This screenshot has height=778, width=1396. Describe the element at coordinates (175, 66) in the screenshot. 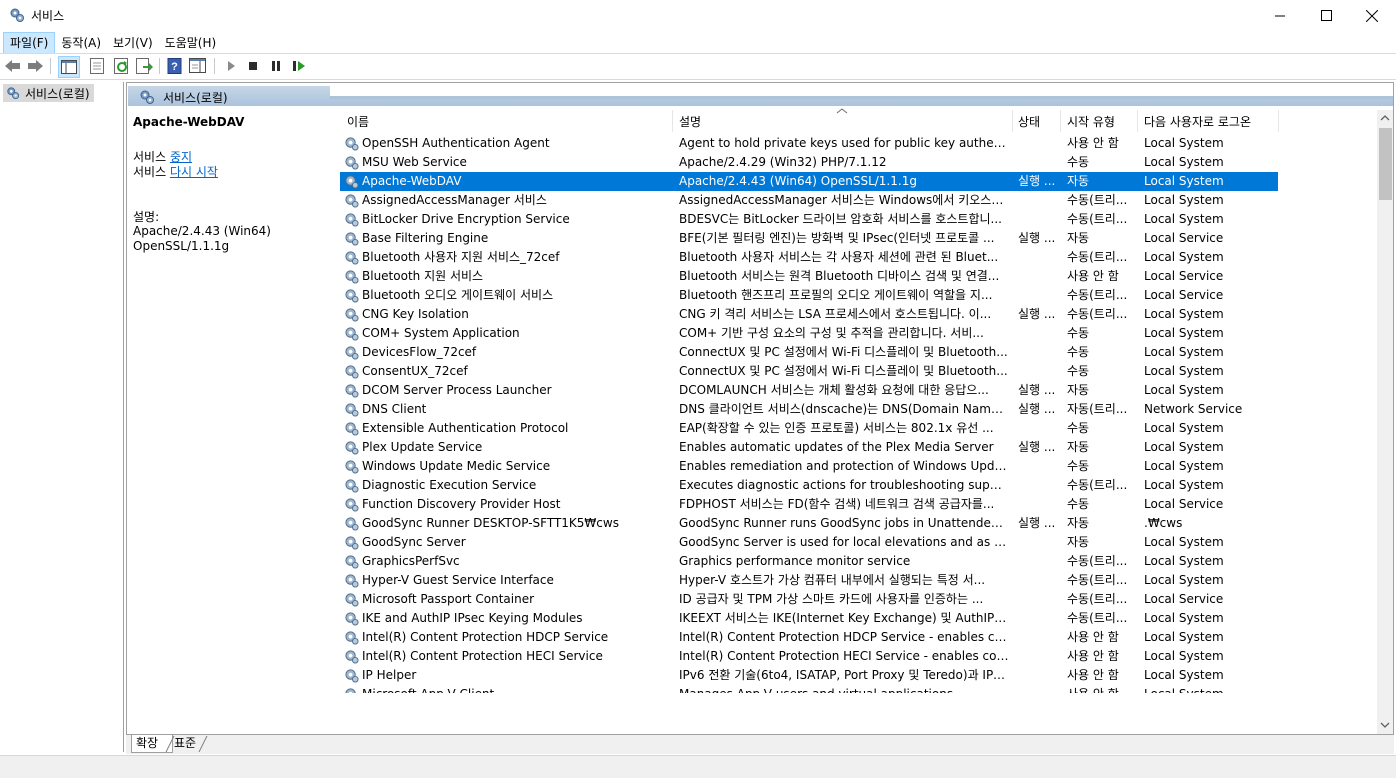

I see `help-button: ?` at that location.